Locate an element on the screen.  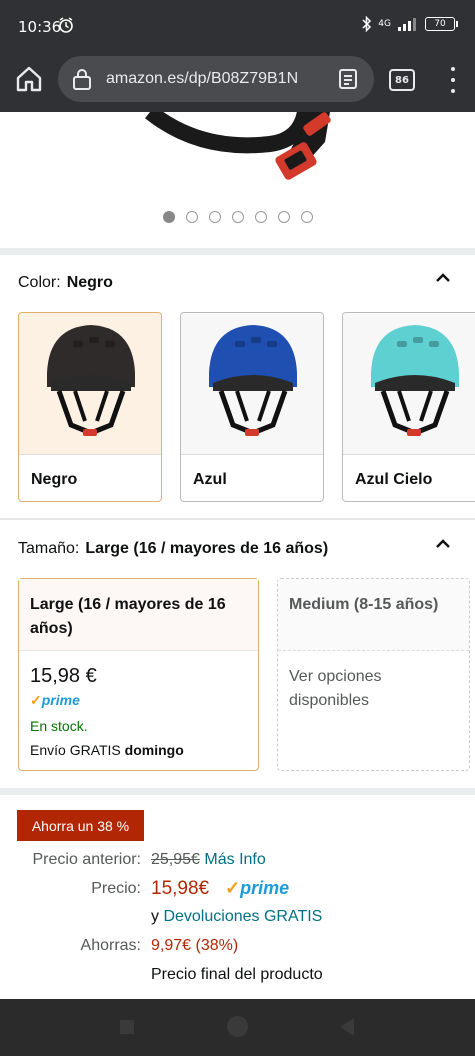
product-image is located at coordinates (237, 180).